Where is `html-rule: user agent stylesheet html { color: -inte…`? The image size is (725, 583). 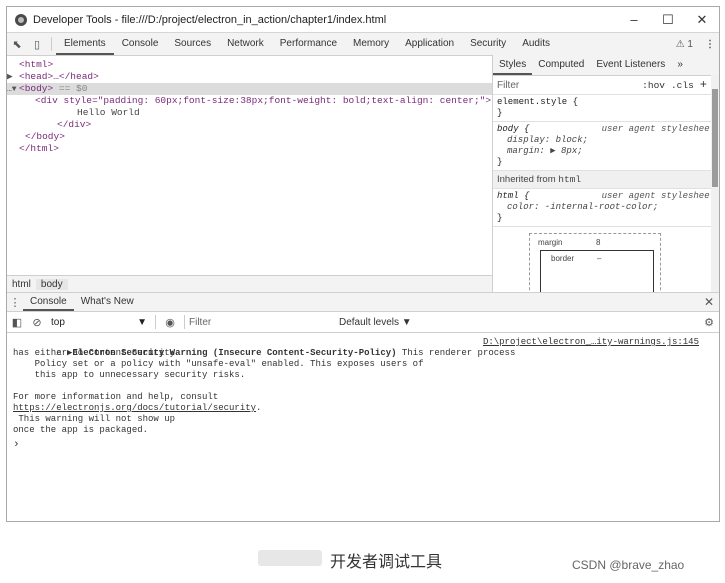
html-rule: user agent stylesheet html { color: -inte… is located at coordinates (606, 208).